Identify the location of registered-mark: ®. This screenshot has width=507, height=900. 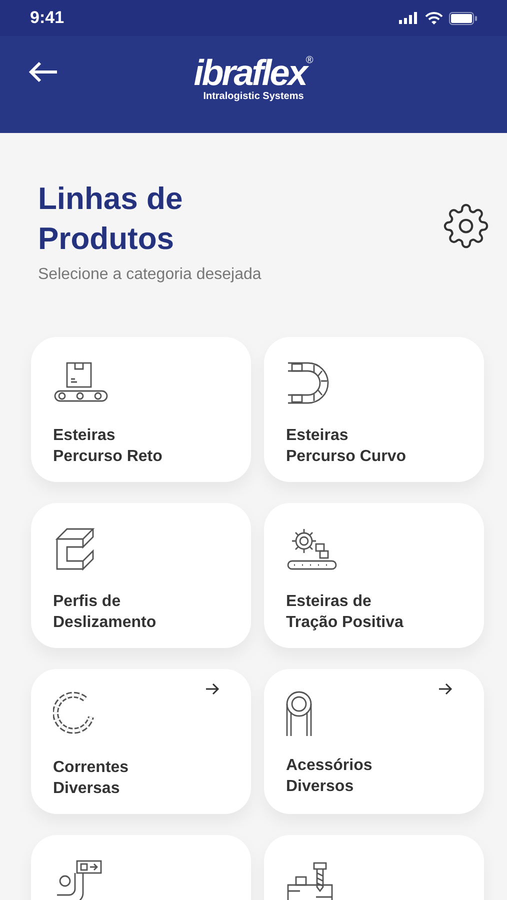
(310, 60).